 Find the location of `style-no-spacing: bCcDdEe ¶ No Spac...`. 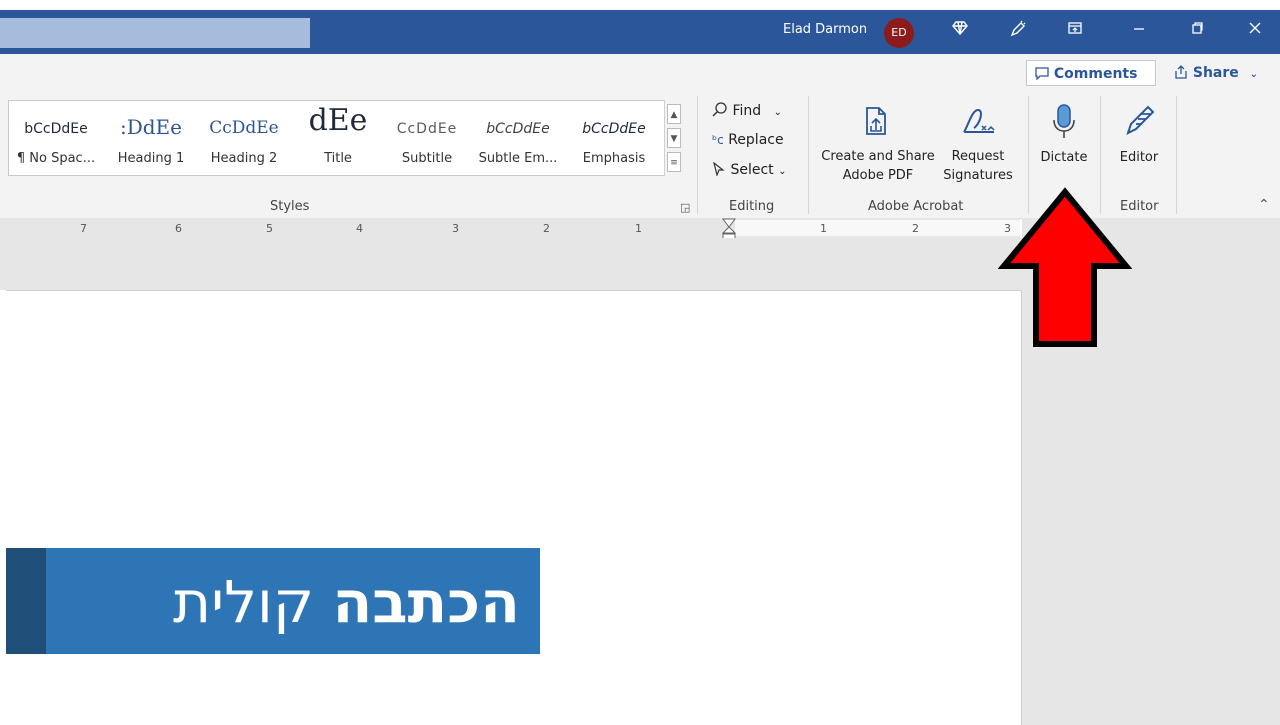

style-no-spacing: bCcDdEe ¶ No Spac... is located at coordinates (56, 138).